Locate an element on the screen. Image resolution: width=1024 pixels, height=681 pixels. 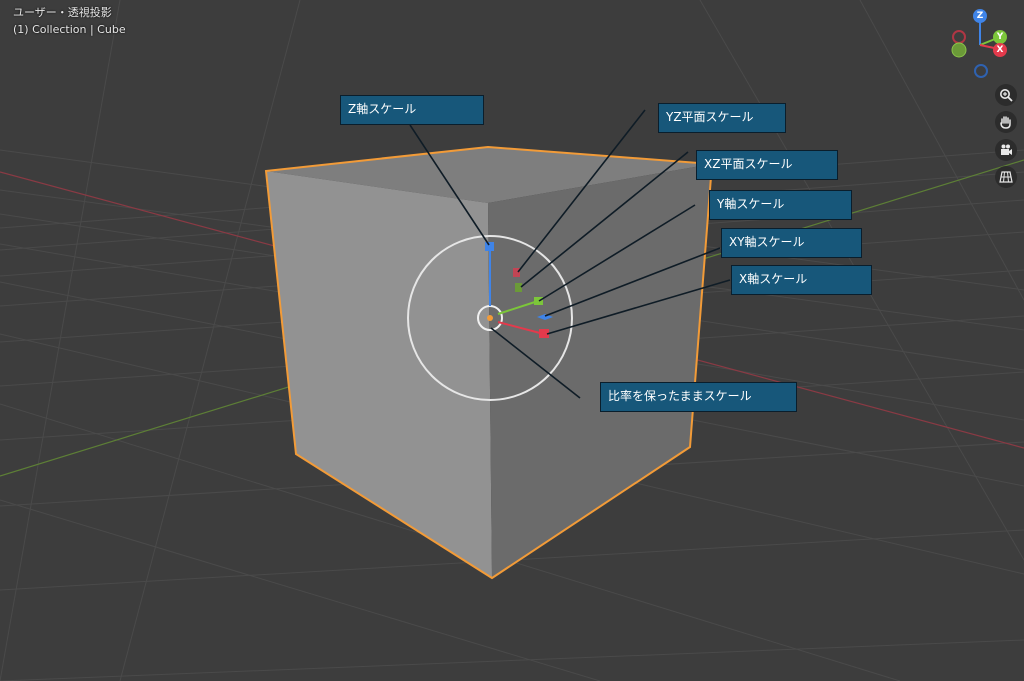
callout-yz-plane-scale: YZ平面スケール is located at coordinates (722, 118).